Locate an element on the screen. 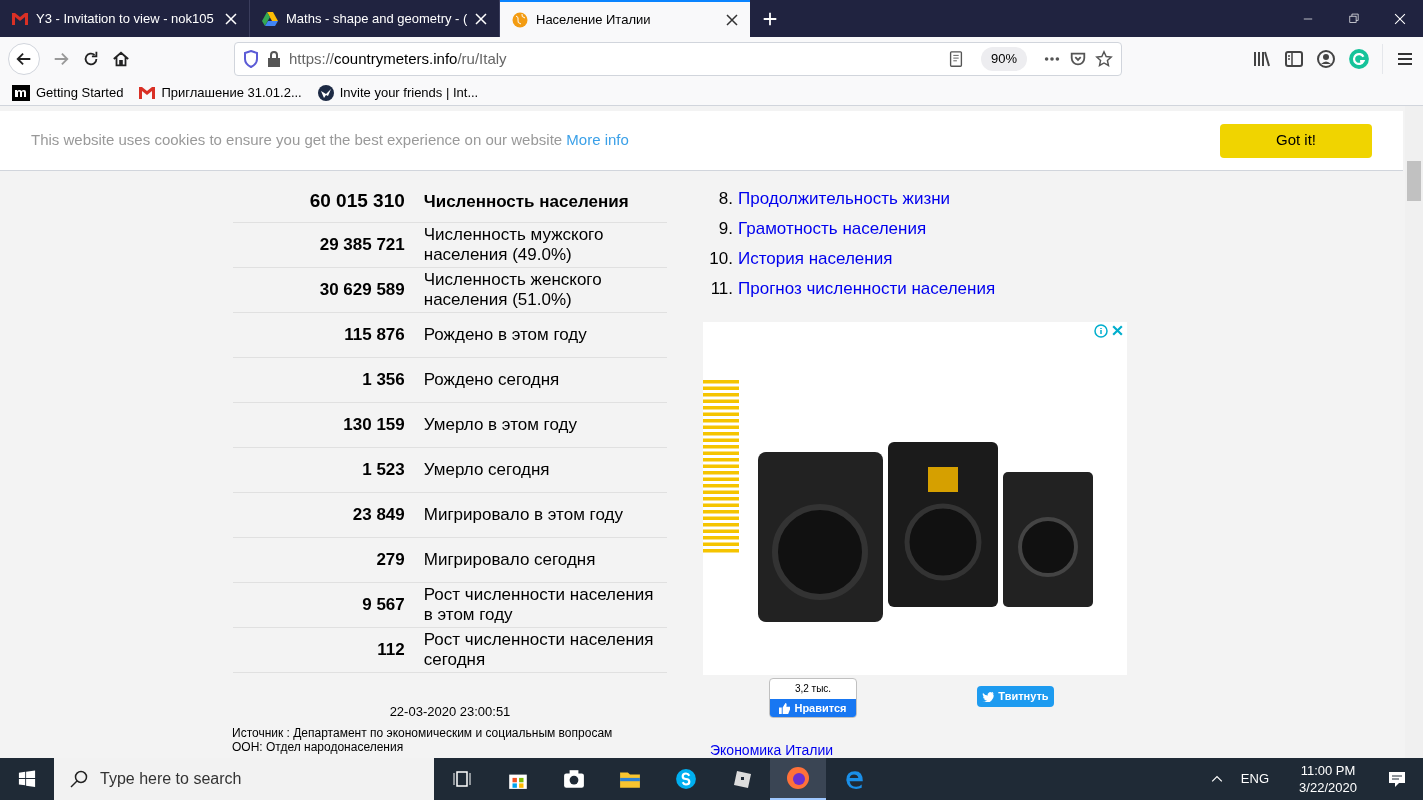 The width and height of the screenshot is (1423, 800). stat-label: Рост численности населения сегодня is located at coordinates (539, 650).